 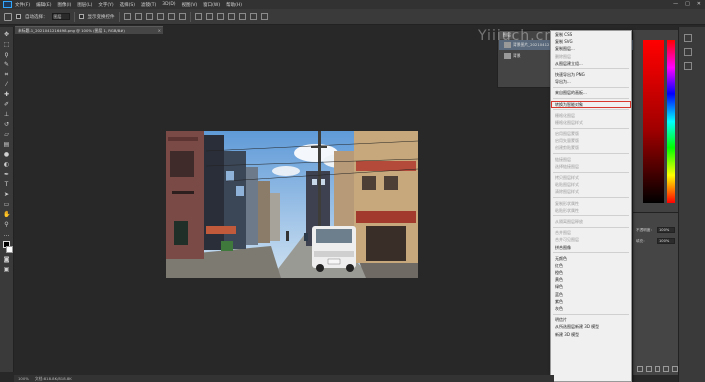 What do you see at coordinates (6, 134) in the screenshot?
I see `eraser-tool-icon: ▱` at bounding box center [6, 134].